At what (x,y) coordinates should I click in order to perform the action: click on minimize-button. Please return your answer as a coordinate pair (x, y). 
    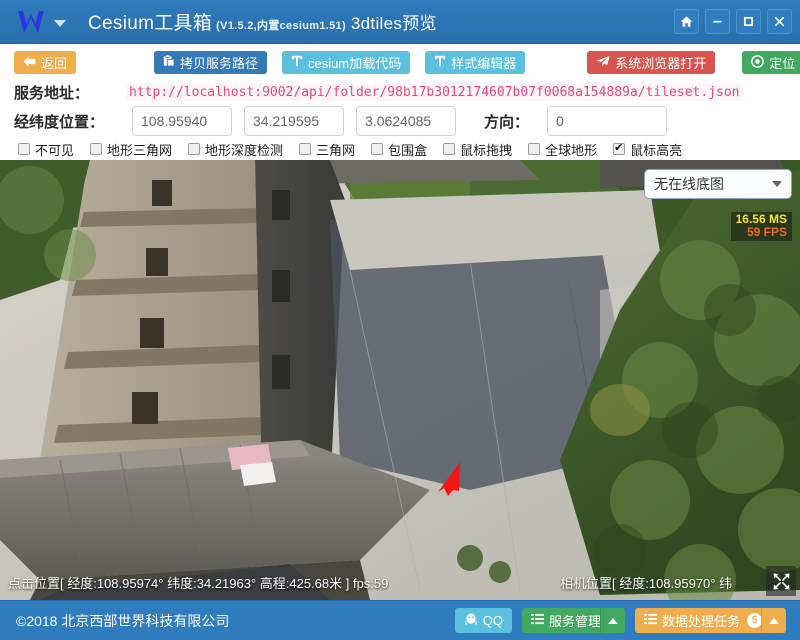
    Looking at the image, I should click on (717, 21).